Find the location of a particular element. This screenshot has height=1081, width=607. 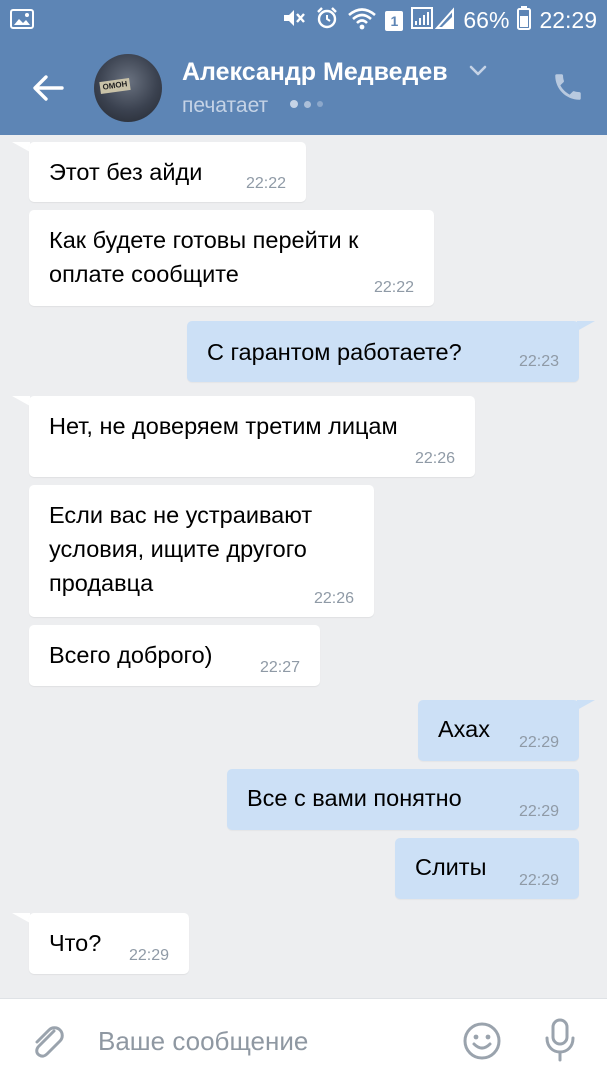

typing-status: печатает is located at coordinates (225, 105).